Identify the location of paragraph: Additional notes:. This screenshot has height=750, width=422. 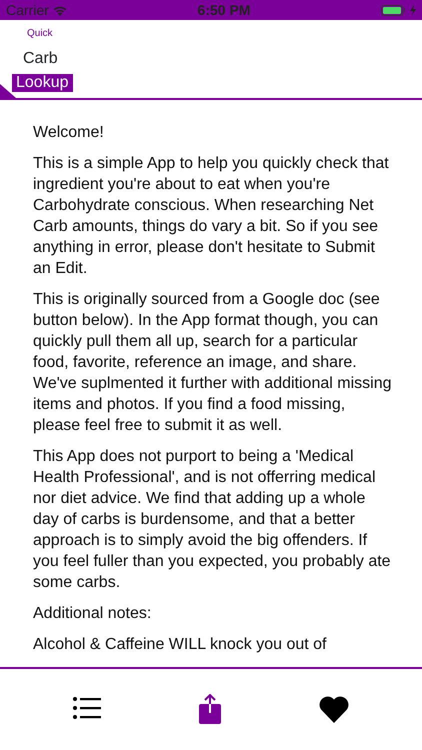
(92, 614).